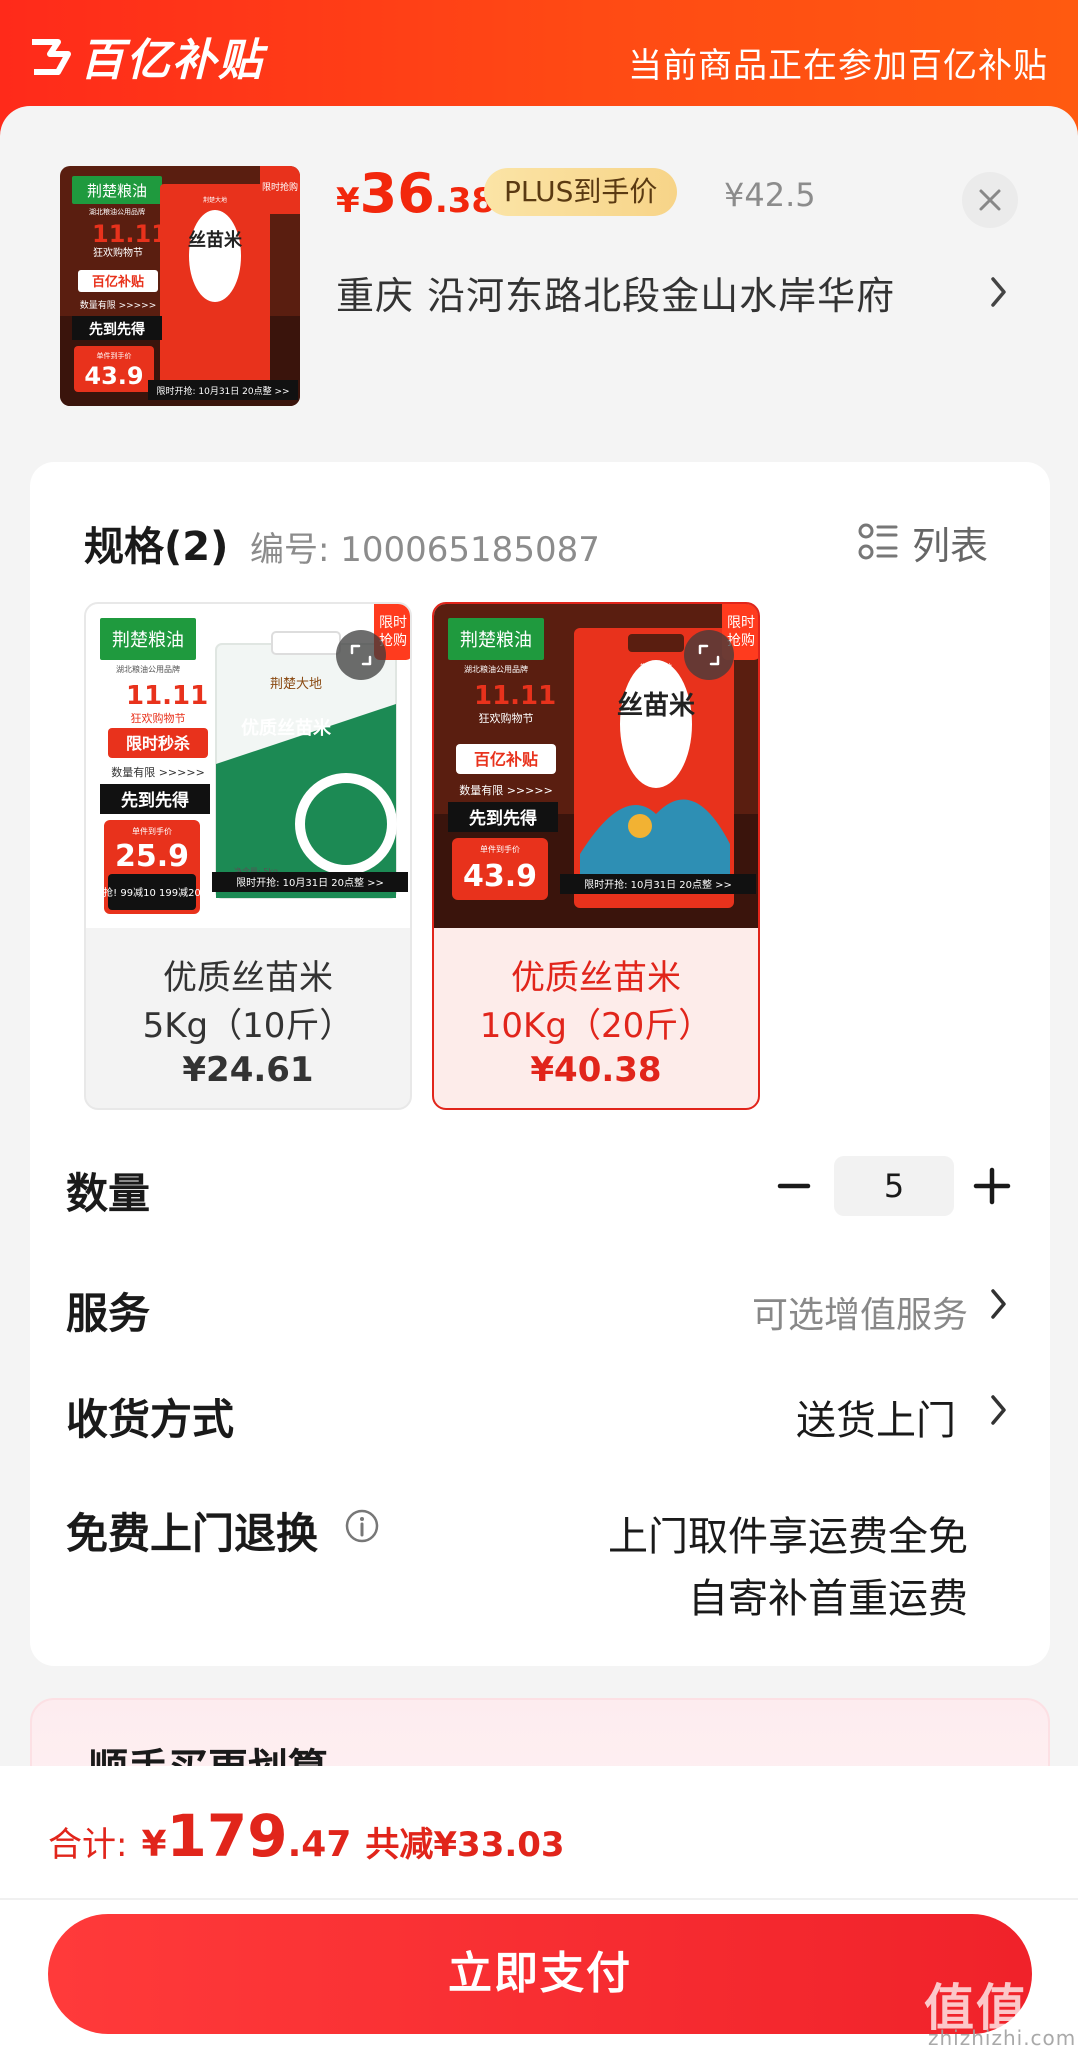 The image size is (1078, 2060). I want to click on opt2-brand: 荆楚粮油, so click(496, 640).